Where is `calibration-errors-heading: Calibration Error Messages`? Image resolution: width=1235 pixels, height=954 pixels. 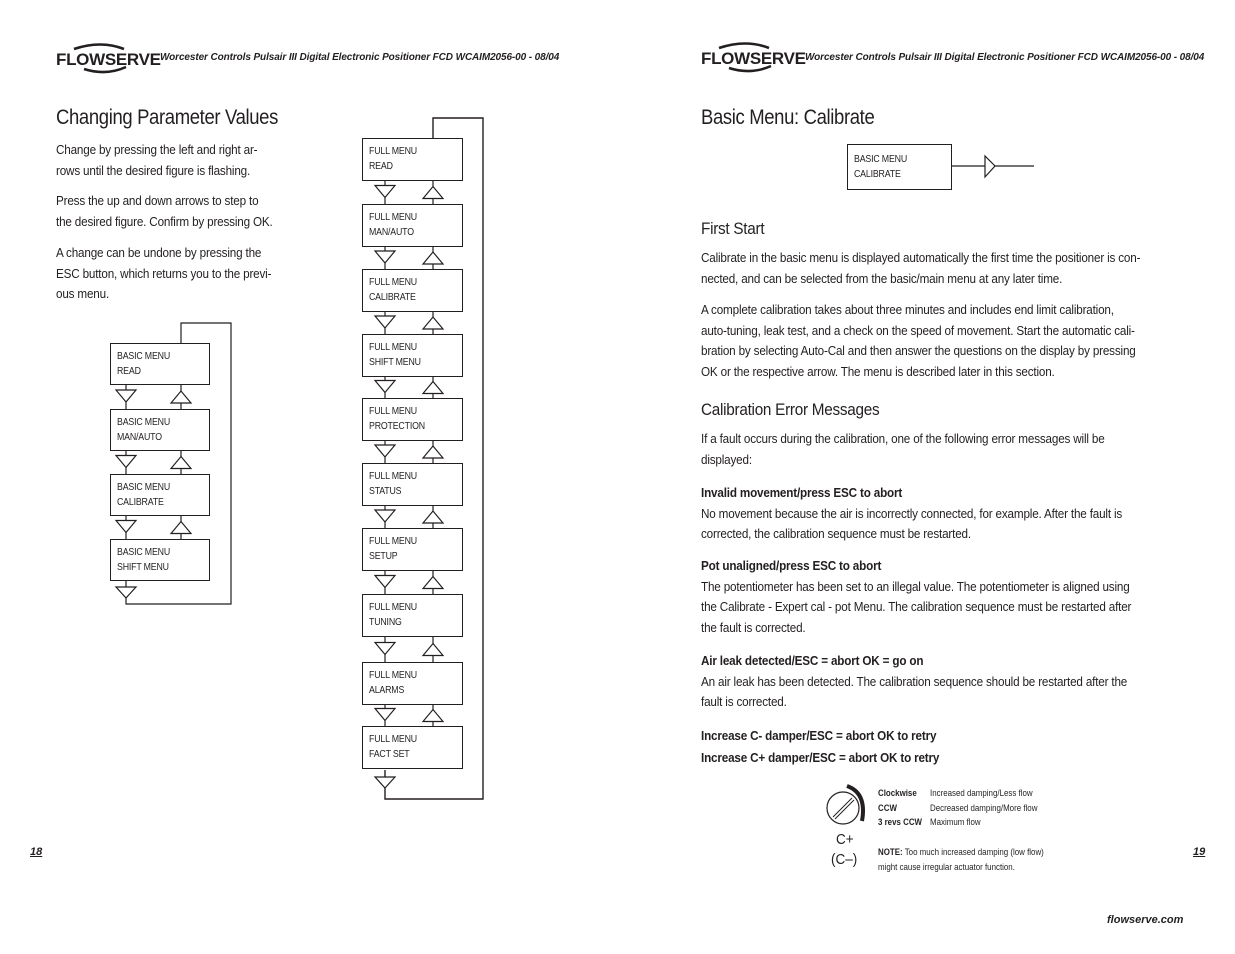
calibration-errors-heading: Calibration Error Messages is located at coordinates (790, 409).